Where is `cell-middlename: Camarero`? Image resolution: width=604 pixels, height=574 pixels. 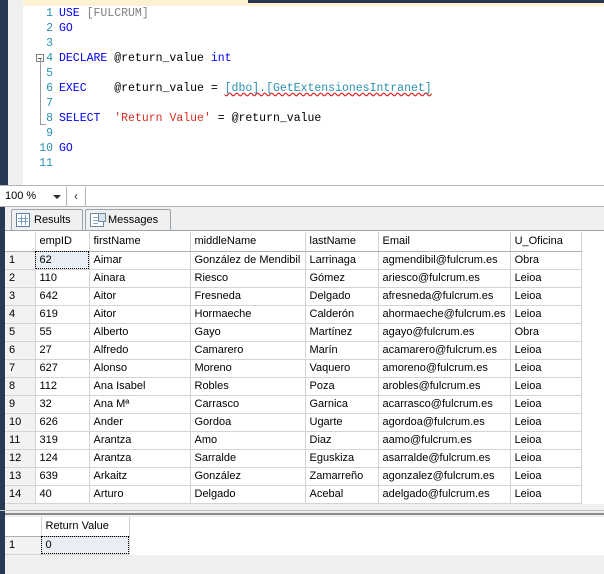
cell-middlename: Camarero is located at coordinates (248, 350).